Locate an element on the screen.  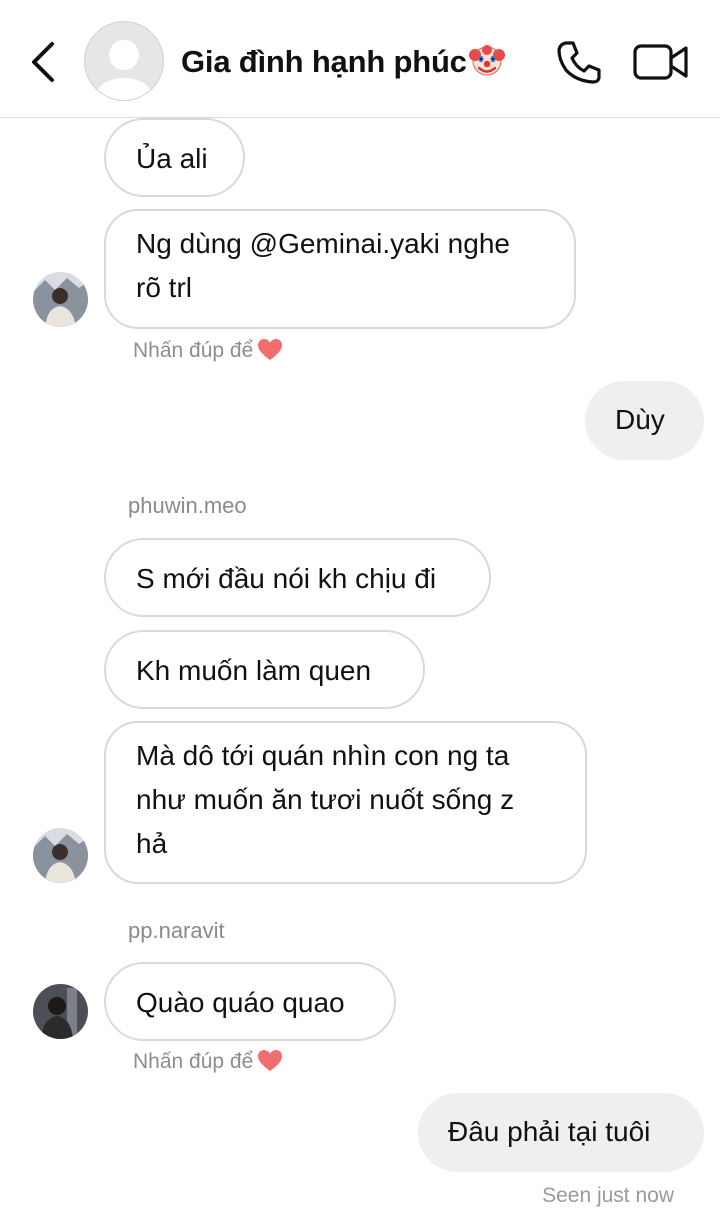
incoming-message: Ủa ali is located at coordinates (174, 157).